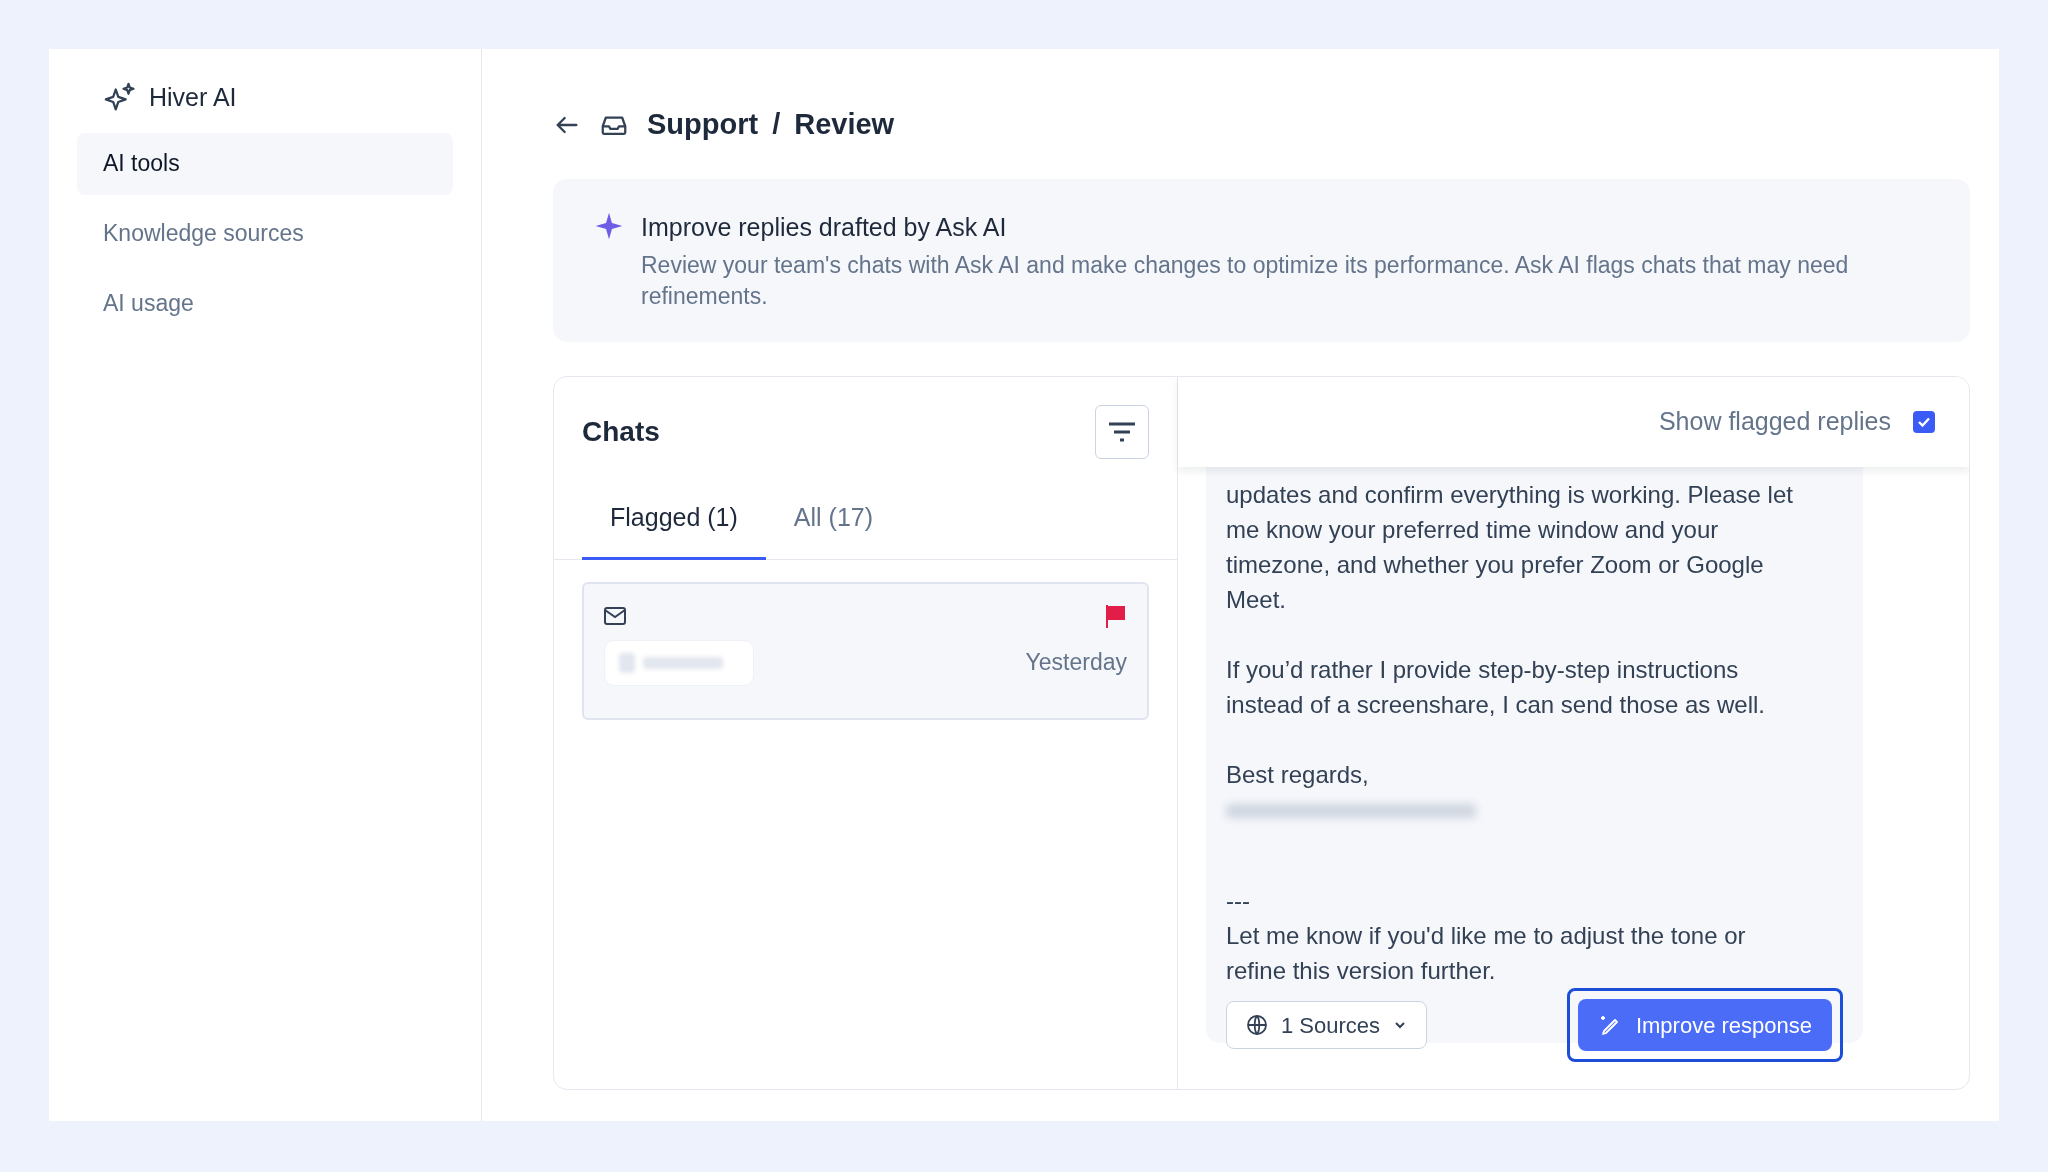 The width and height of the screenshot is (2048, 1172). Describe the element at coordinates (265, 163) in the screenshot. I see `sidebar-item: AI tools` at that location.